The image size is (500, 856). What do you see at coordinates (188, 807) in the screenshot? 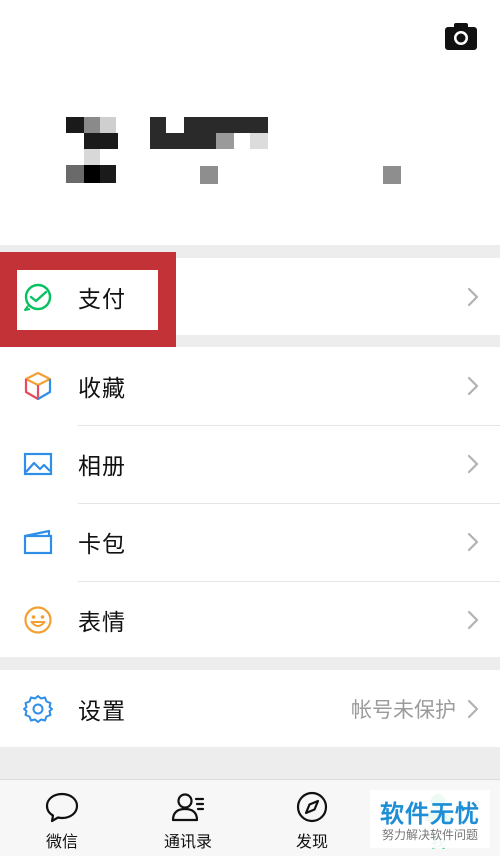
I see `contacts-icon` at bounding box center [188, 807].